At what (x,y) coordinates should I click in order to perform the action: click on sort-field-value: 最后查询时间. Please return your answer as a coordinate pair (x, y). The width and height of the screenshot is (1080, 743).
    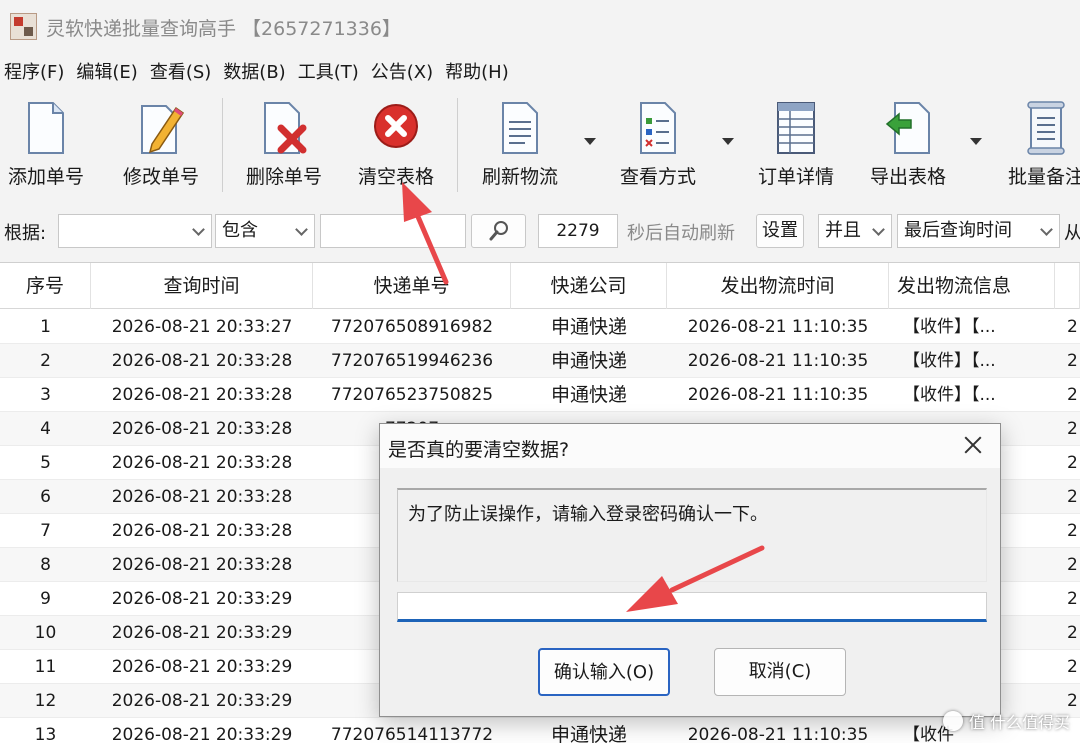
    Looking at the image, I should click on (958, 230).